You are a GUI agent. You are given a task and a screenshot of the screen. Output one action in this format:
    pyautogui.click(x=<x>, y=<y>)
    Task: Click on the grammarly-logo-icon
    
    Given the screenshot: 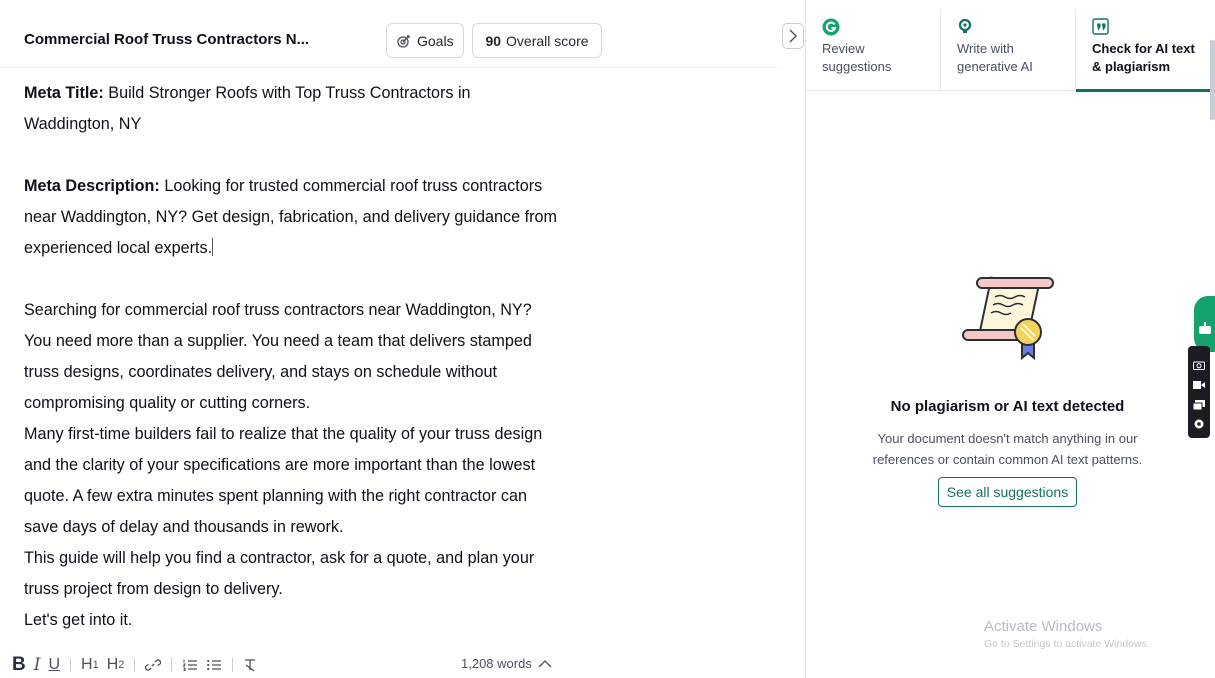 What is the action you would take?
    pyautogui.click(x=881, y=28)
    